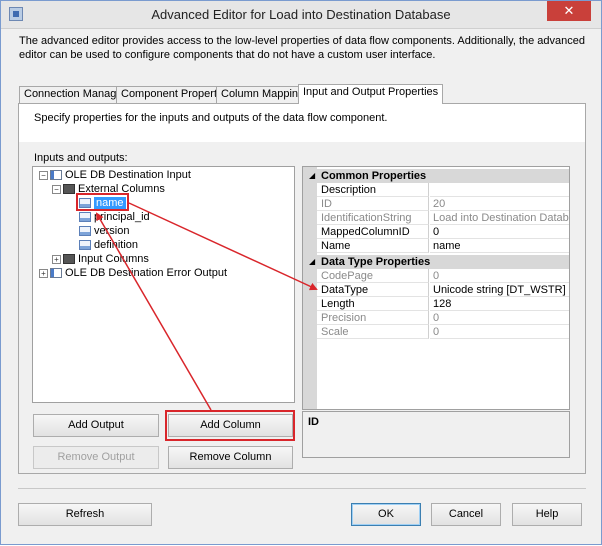 This screenshot has height=546, width=602. Describe the element at coordinates (313, 422) in the screenshot. I see `property-description-title: ID` at that location.